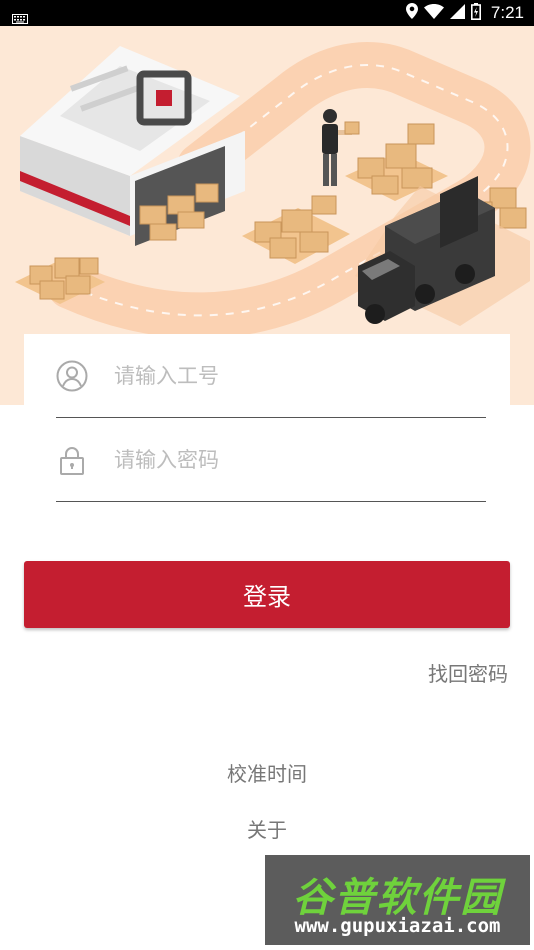 The height and width of the screenshot is (950, 534). Describe the element at coordinates (457, 13) in the screenshot. I see `signal-icon` at that location.